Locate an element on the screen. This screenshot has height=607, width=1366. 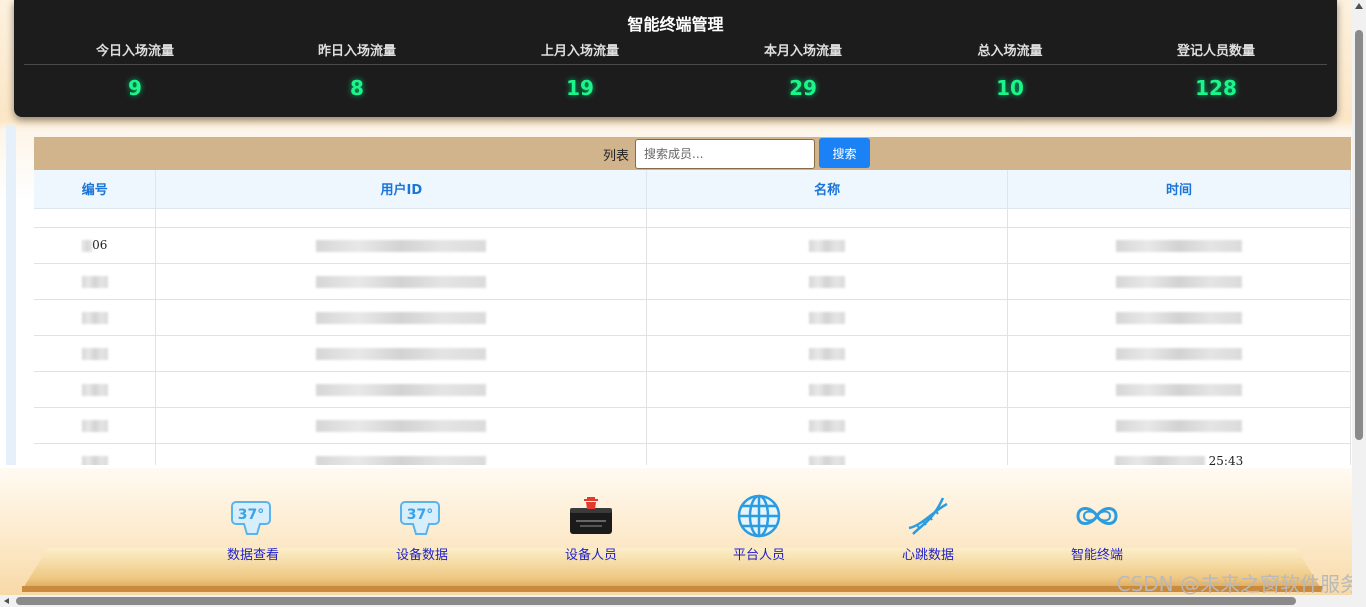
list-title: 列表 is located at coordinates (616, 156).